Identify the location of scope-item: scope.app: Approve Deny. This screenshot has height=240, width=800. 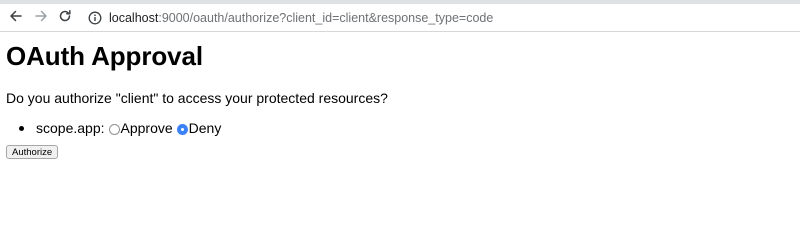
(406, 128).